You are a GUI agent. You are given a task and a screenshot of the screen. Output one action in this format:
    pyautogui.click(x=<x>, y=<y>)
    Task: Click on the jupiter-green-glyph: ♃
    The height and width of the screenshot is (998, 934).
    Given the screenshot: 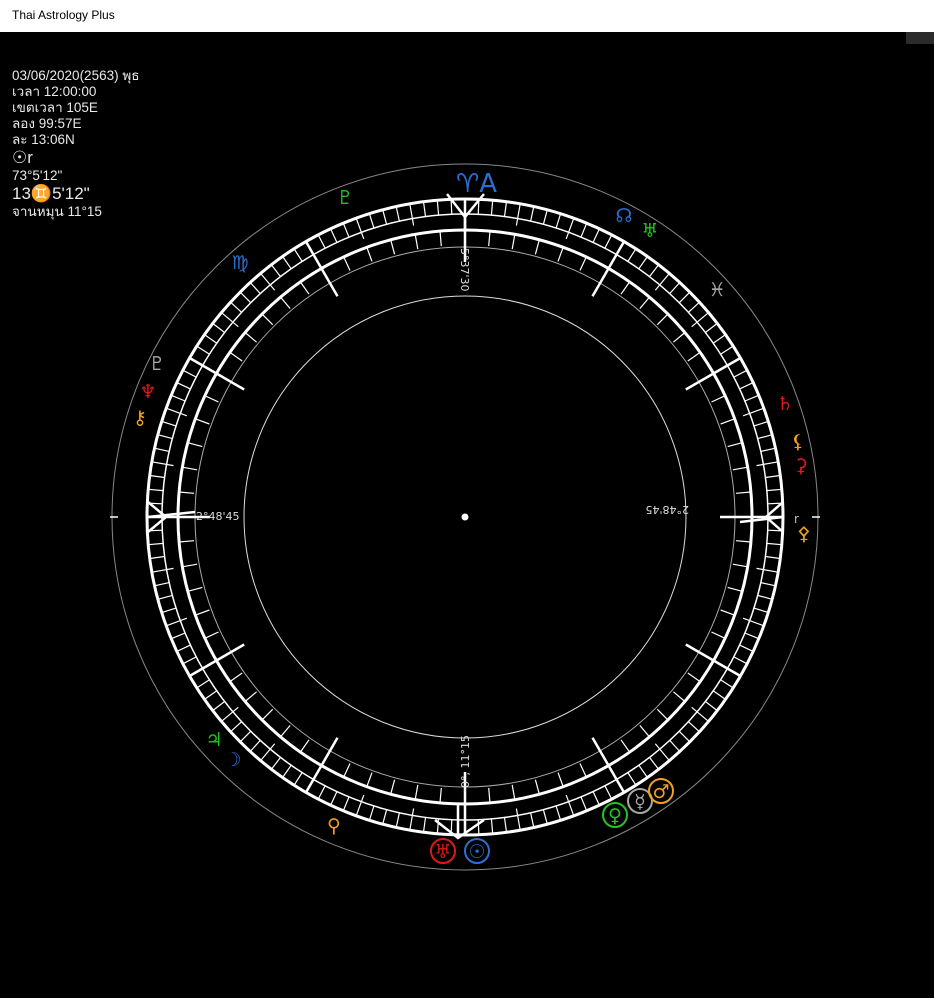 What is the action you would take?
    pyautogui.click(x=213, y=740)
    